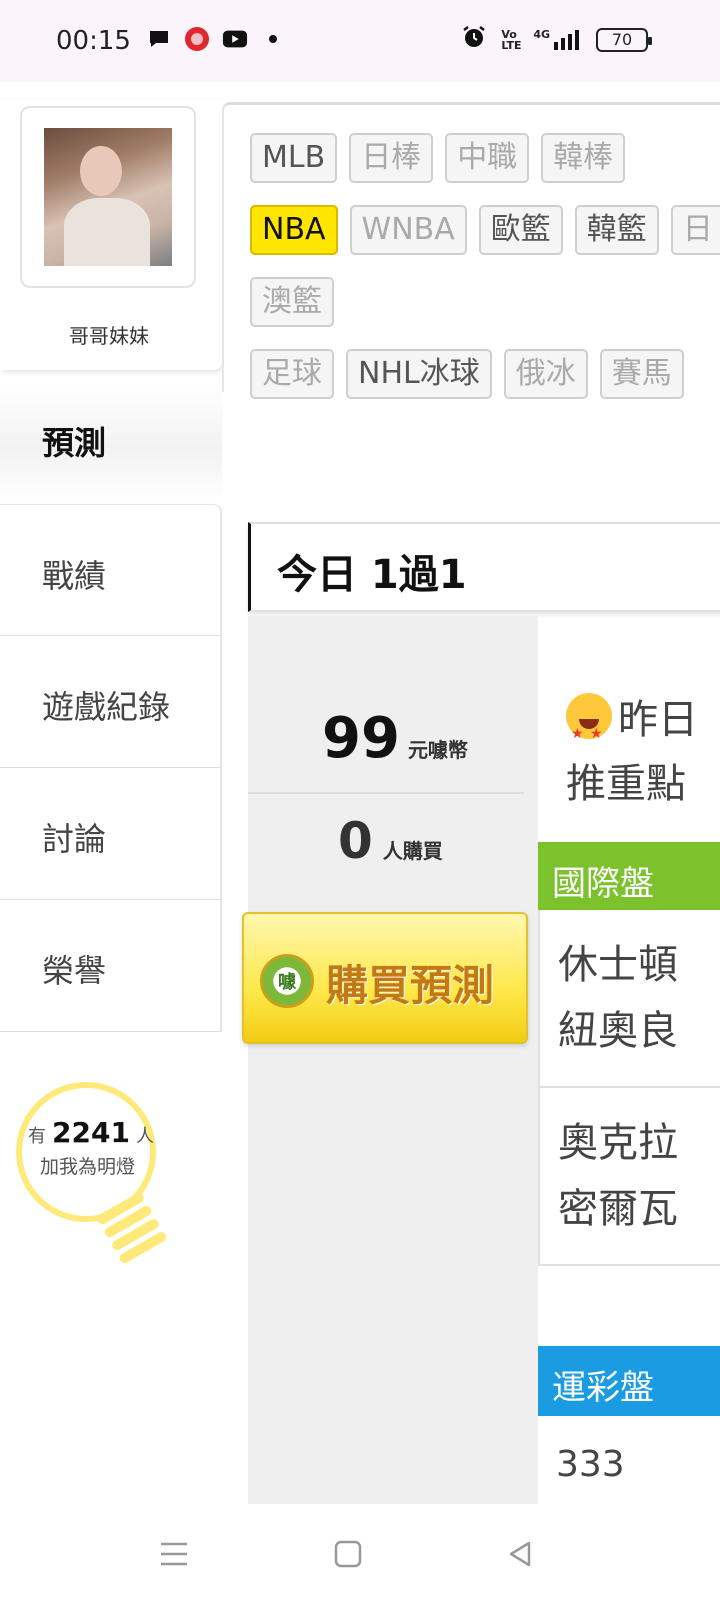 This screenshot has width=720, height=1604. I want to click on price: 99 元噱幣, so click(395, 738).